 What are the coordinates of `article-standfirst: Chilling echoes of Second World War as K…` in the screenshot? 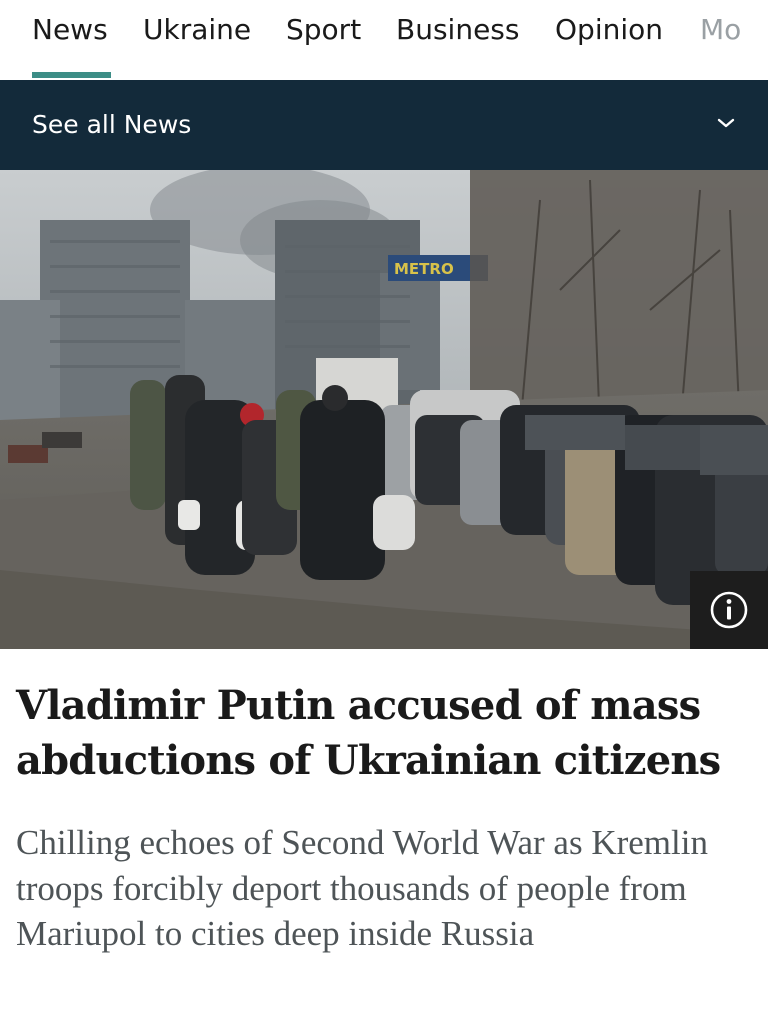 It's located at (362, 888).